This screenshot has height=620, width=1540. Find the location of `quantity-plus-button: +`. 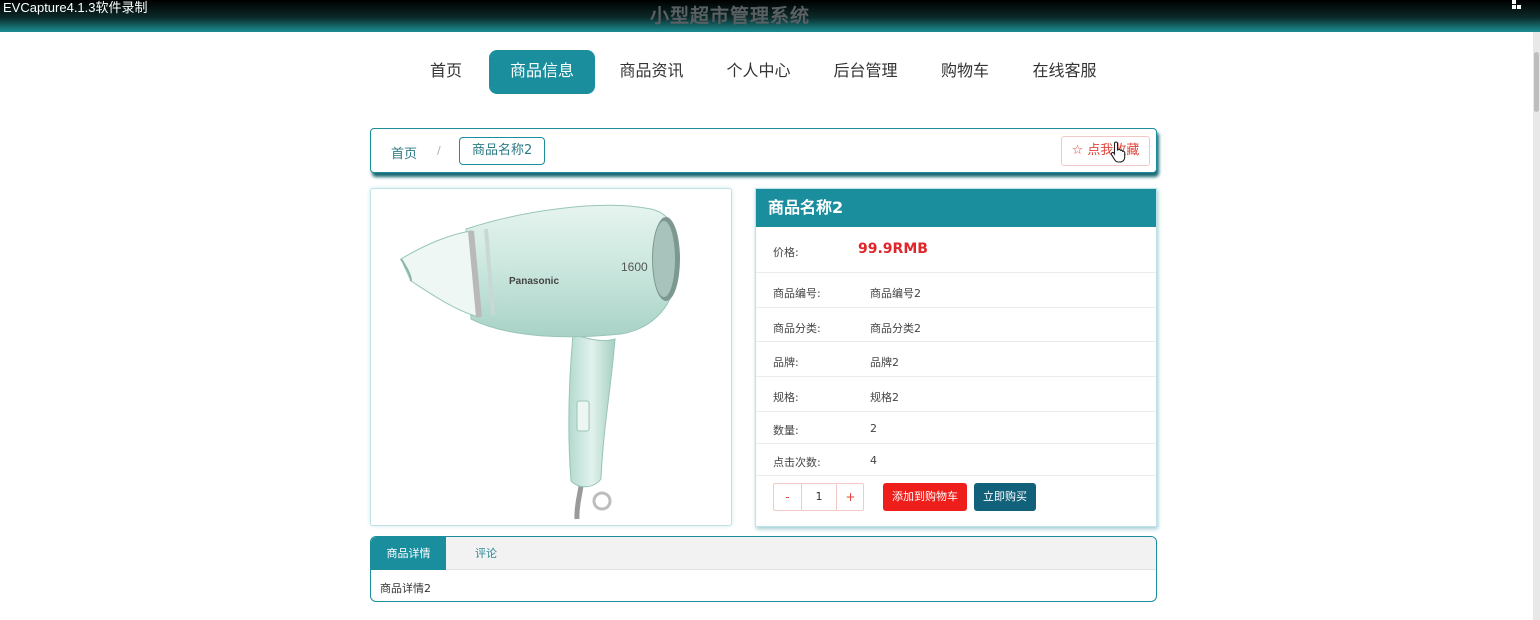

quantity-plus-button: + is located at coordinates (850, 497).